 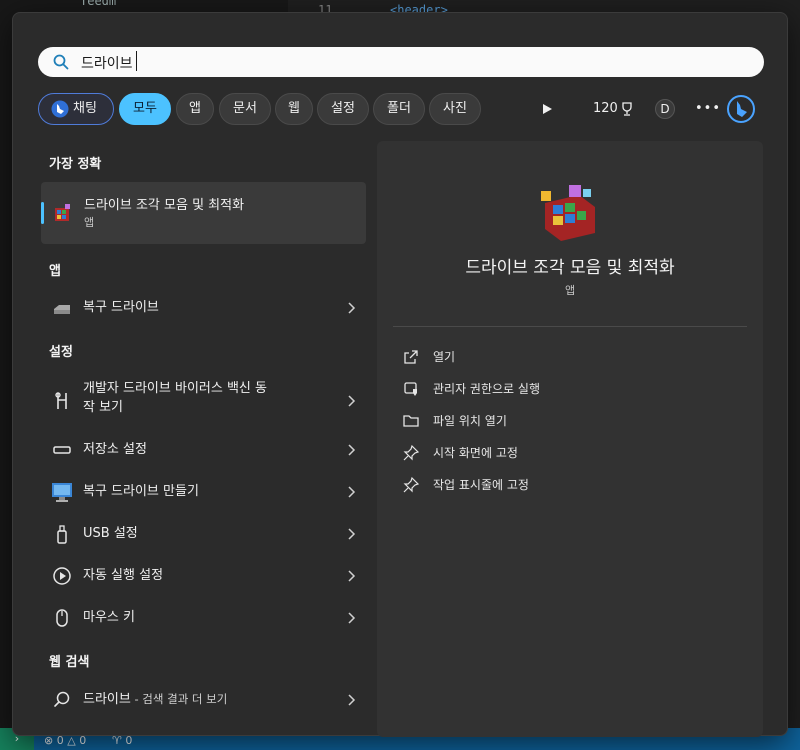 What do you see at coordinates (62, 450) in the screenshot?
I see `storage-icon` at bounding box center [62, 450].